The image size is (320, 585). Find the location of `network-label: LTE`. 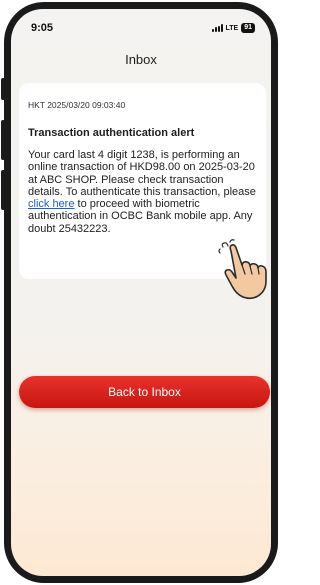

network-label: LTE is located at coordinates (232, 28).